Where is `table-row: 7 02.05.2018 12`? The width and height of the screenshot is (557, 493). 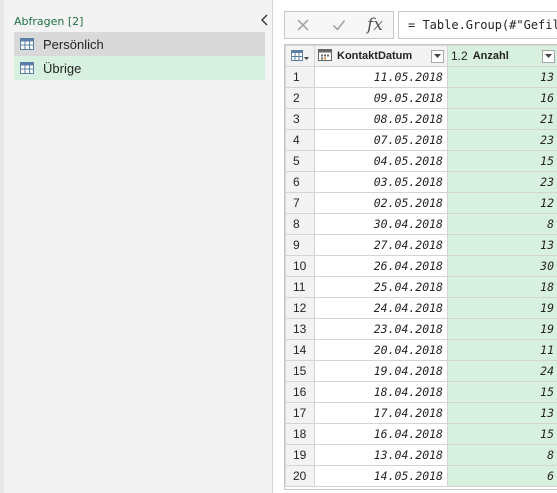 table-row: 7 02.05.2018 12 is located at coordinates (421, 203).